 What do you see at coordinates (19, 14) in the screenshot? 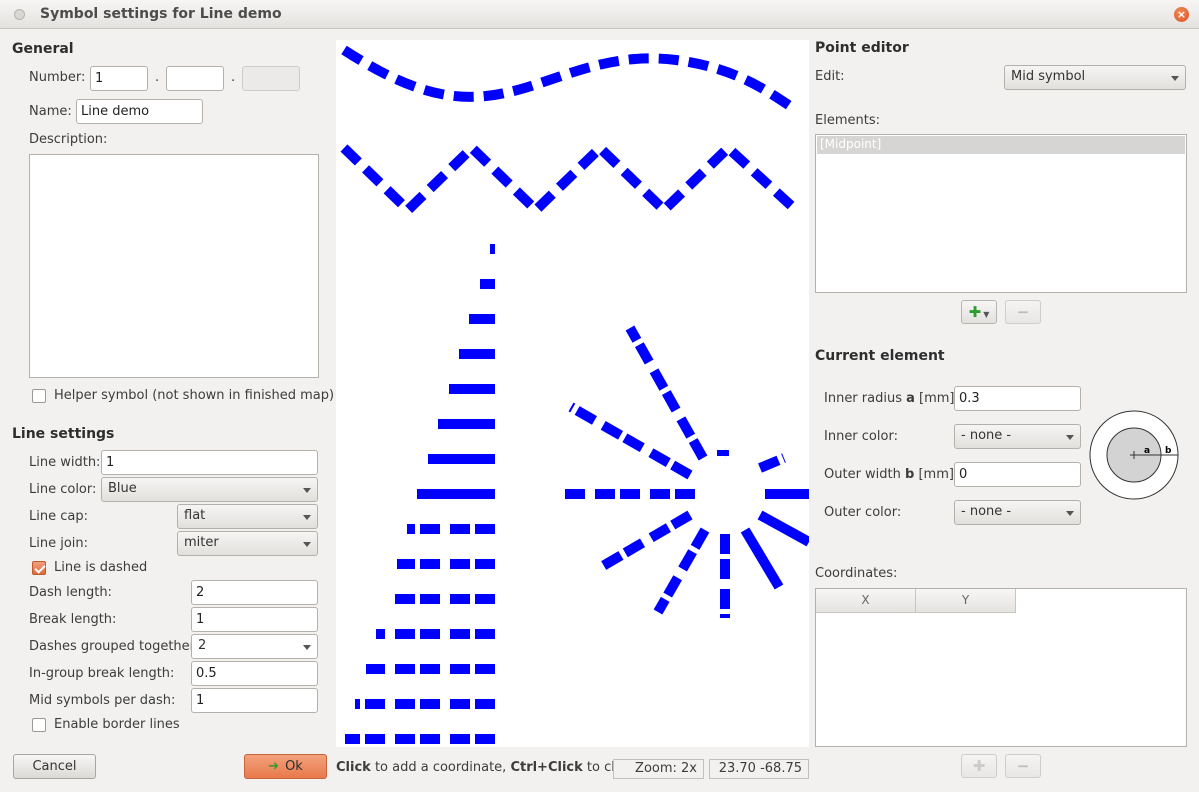
I see `window-menu-icon` at bounding box center [19, 14].